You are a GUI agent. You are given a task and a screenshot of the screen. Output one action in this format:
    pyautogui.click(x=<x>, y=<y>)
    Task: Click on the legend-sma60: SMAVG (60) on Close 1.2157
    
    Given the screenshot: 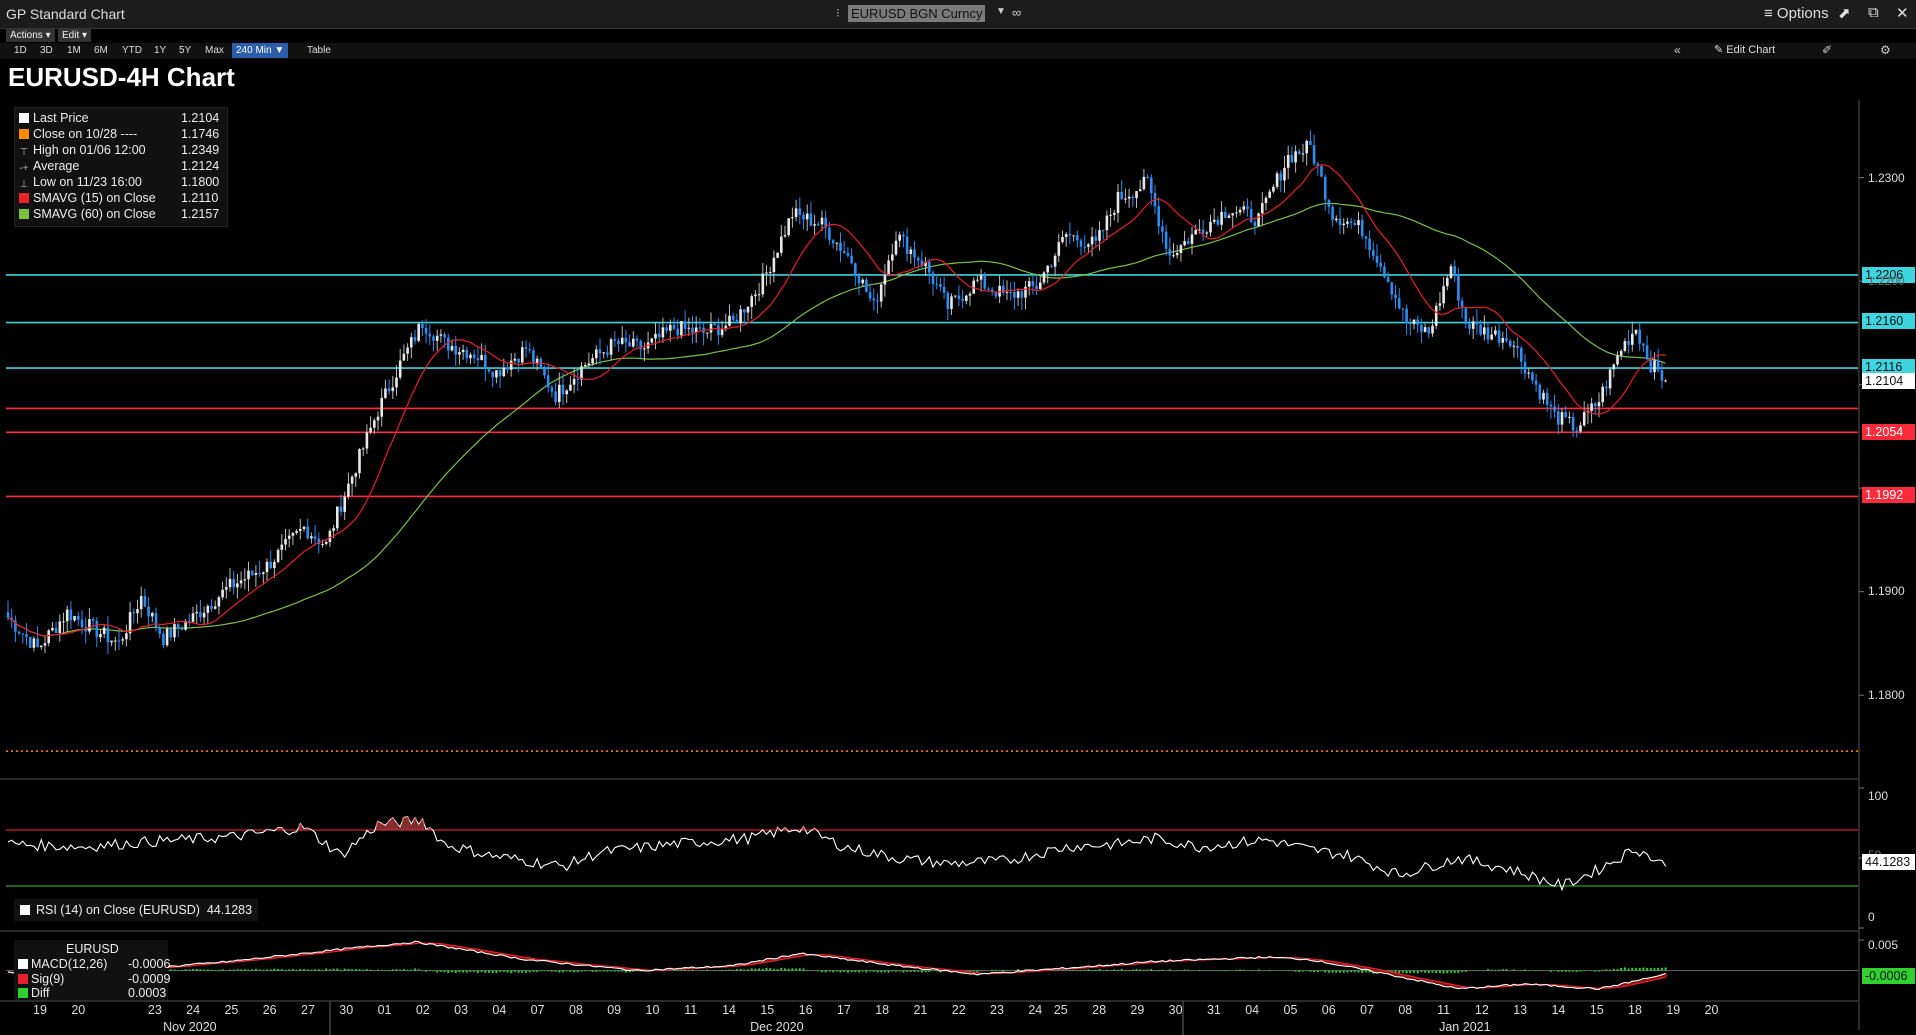 What is the action you would take?
    pyautogui.click(x=119, y=214)
    